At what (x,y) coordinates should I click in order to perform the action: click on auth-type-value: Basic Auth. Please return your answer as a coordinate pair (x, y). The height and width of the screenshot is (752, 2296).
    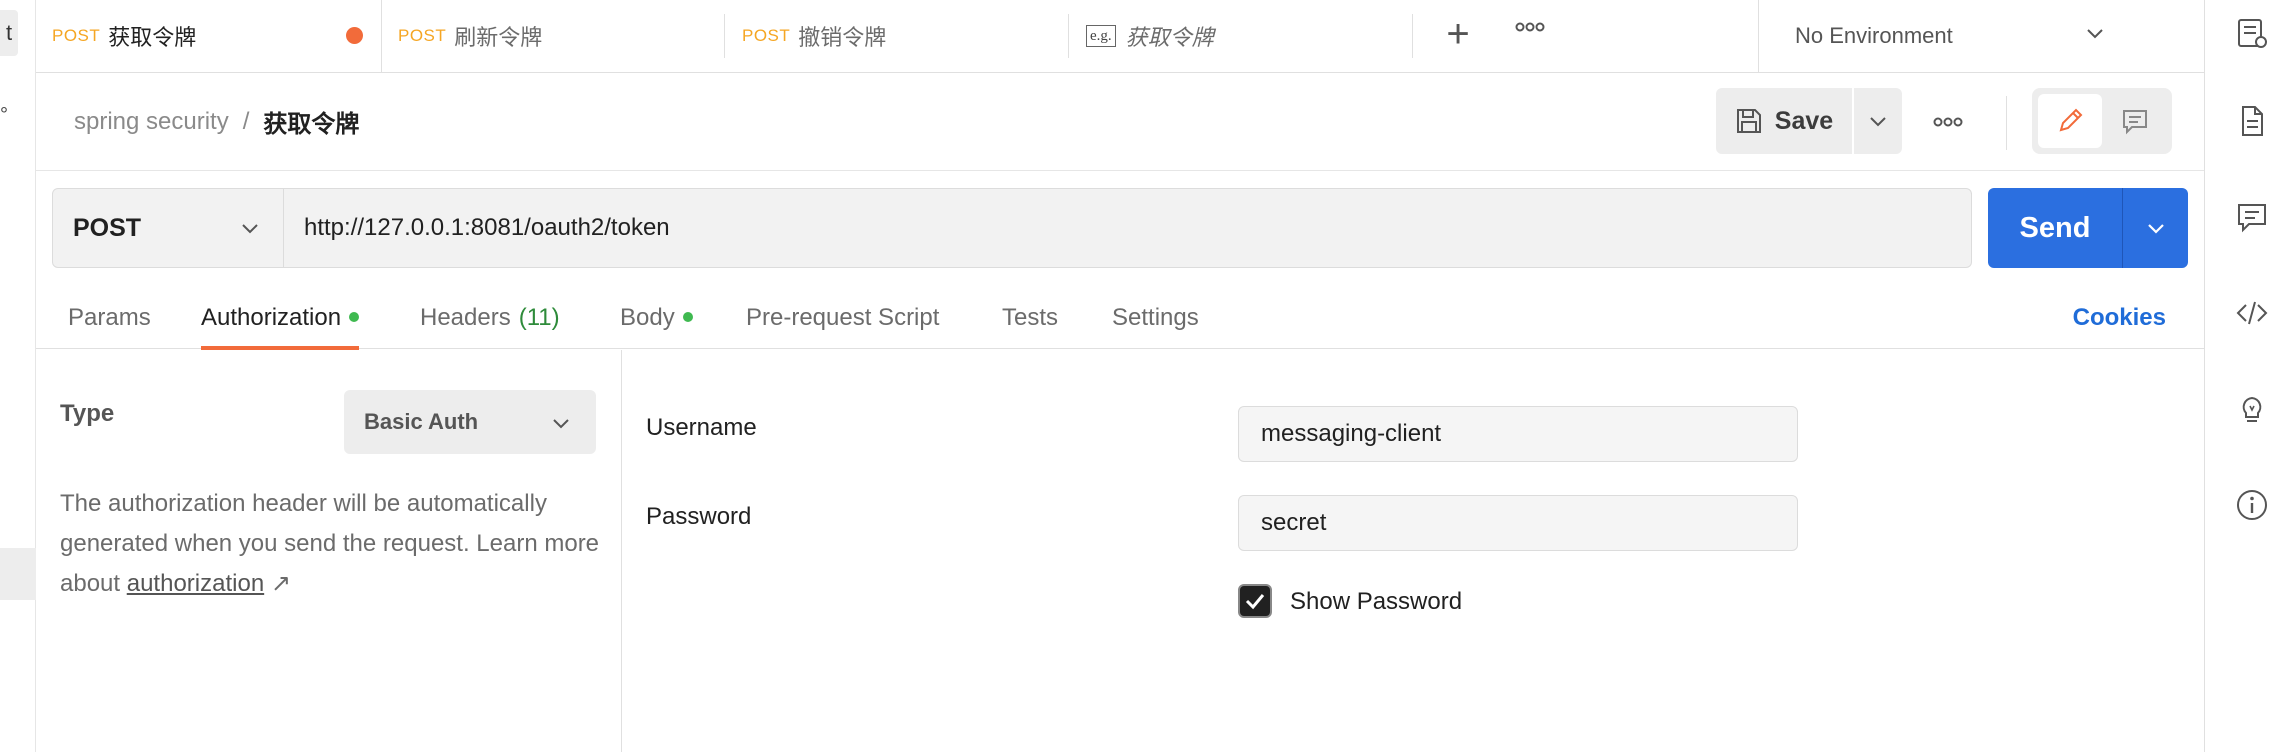
    Looking at the image, I should click on (421, 421).